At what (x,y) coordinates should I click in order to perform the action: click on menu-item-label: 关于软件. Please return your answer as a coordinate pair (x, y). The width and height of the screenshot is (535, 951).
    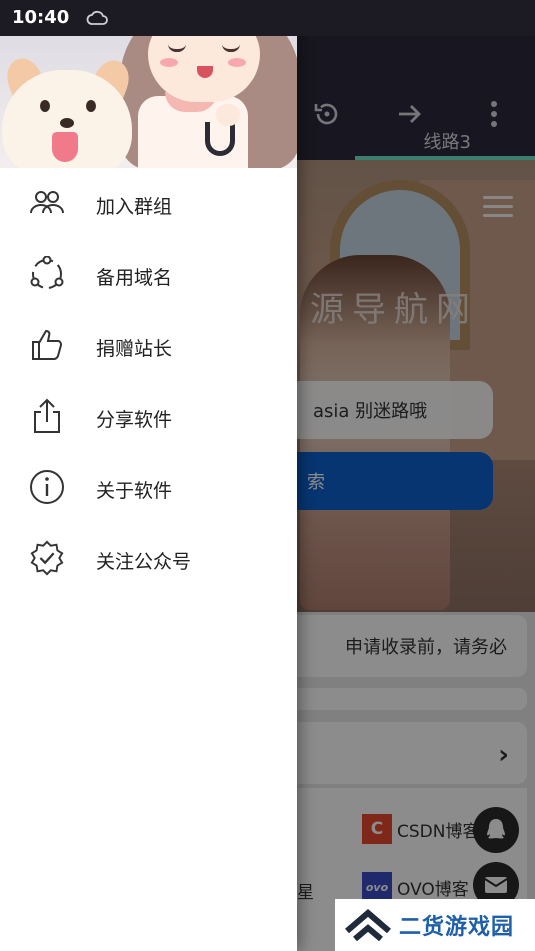
    Looking at the image, I should click on (134, 491).